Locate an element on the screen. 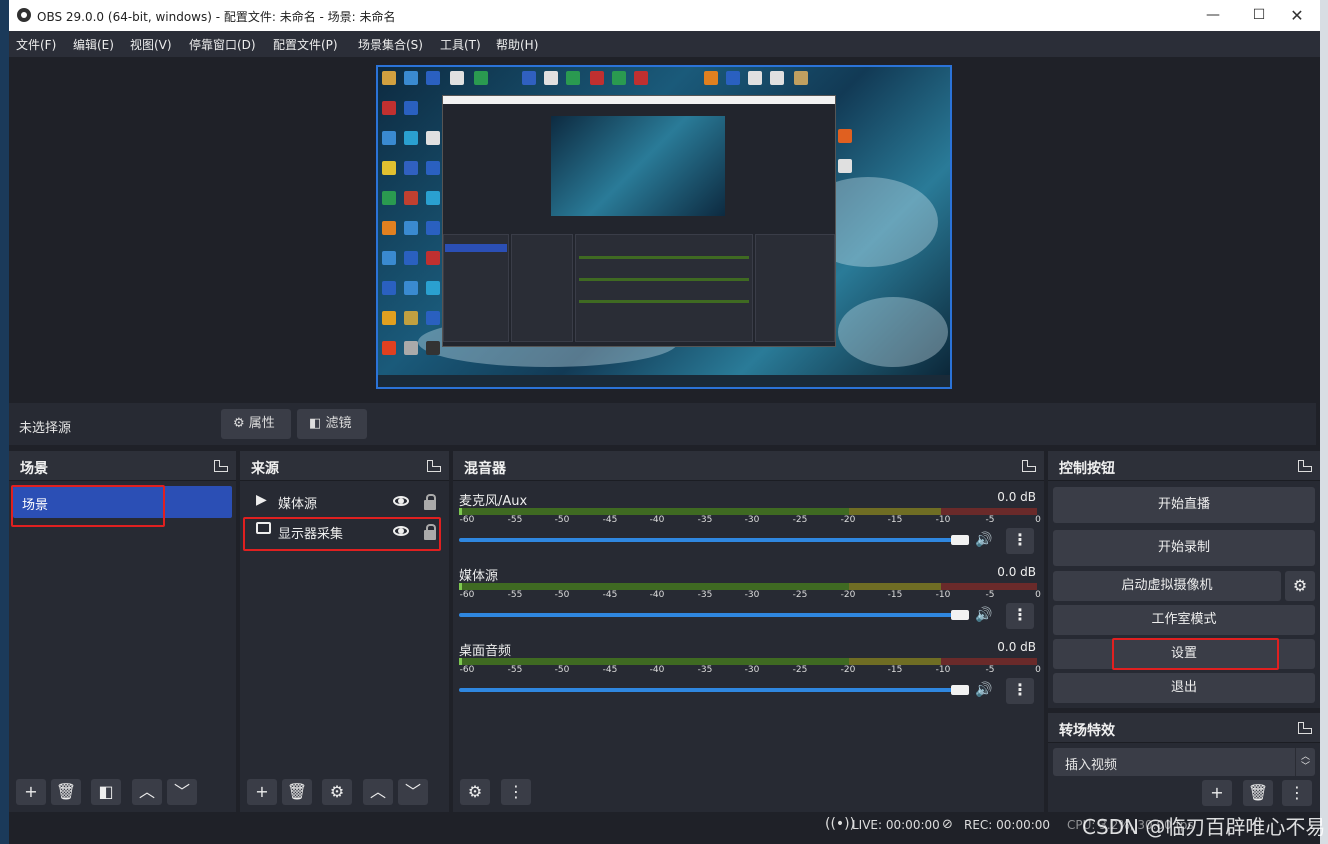 This screenshot has height=844, width=1328. channel-db: 0.0 dB is located at coordinates (1016, 647).